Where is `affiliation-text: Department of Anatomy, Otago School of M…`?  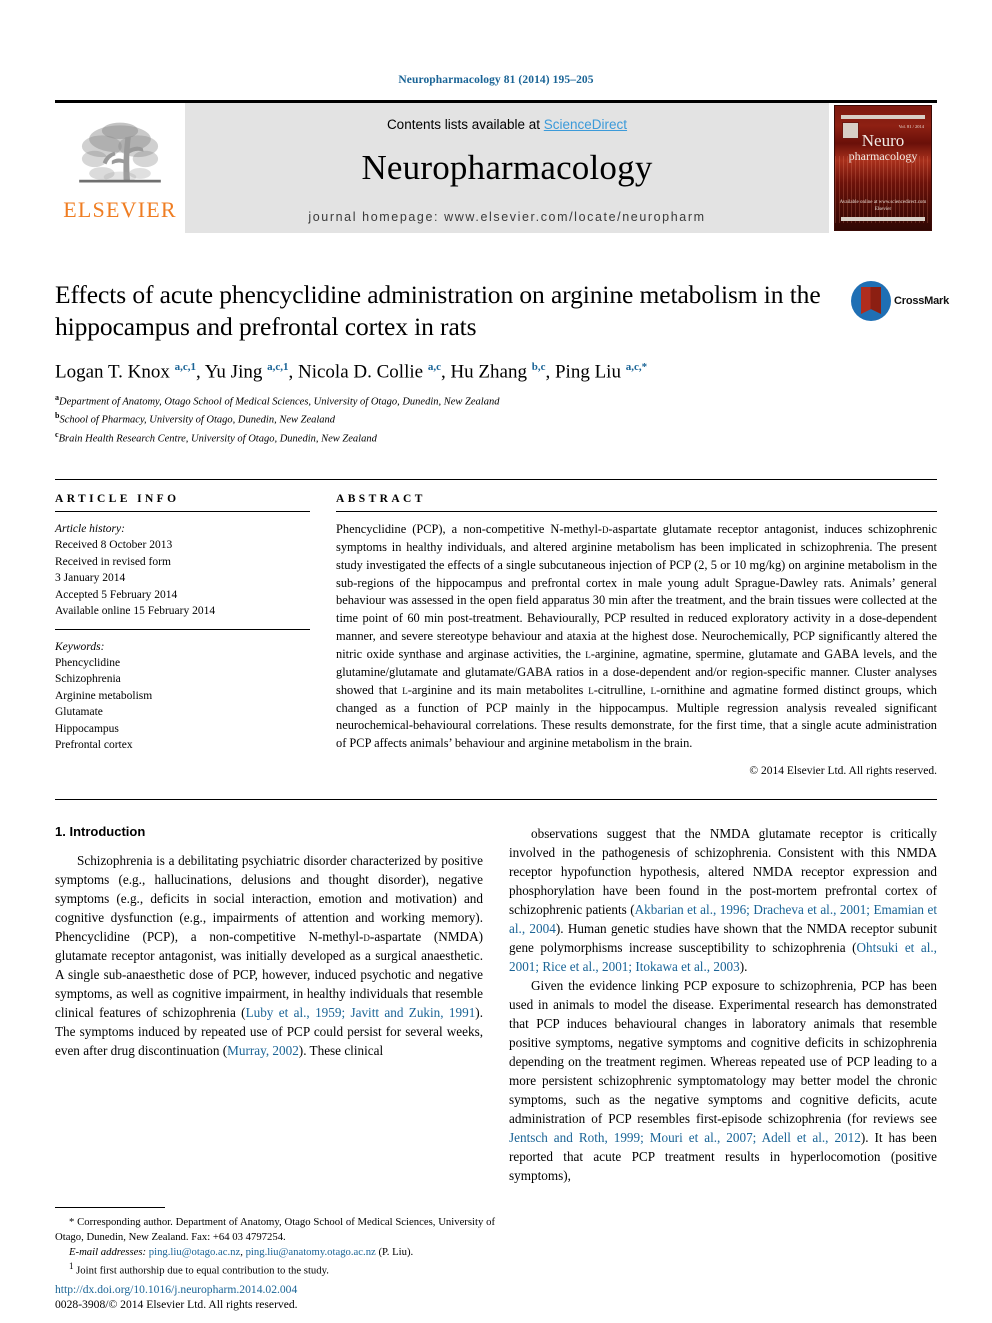
affiliation-text: Department of Anatomy, Otago School of M… is located at coordinates (279, 402).